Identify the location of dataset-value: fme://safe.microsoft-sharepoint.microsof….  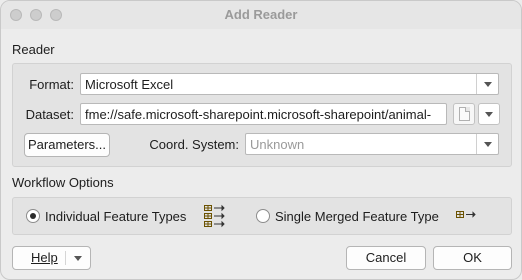
(258, 114).